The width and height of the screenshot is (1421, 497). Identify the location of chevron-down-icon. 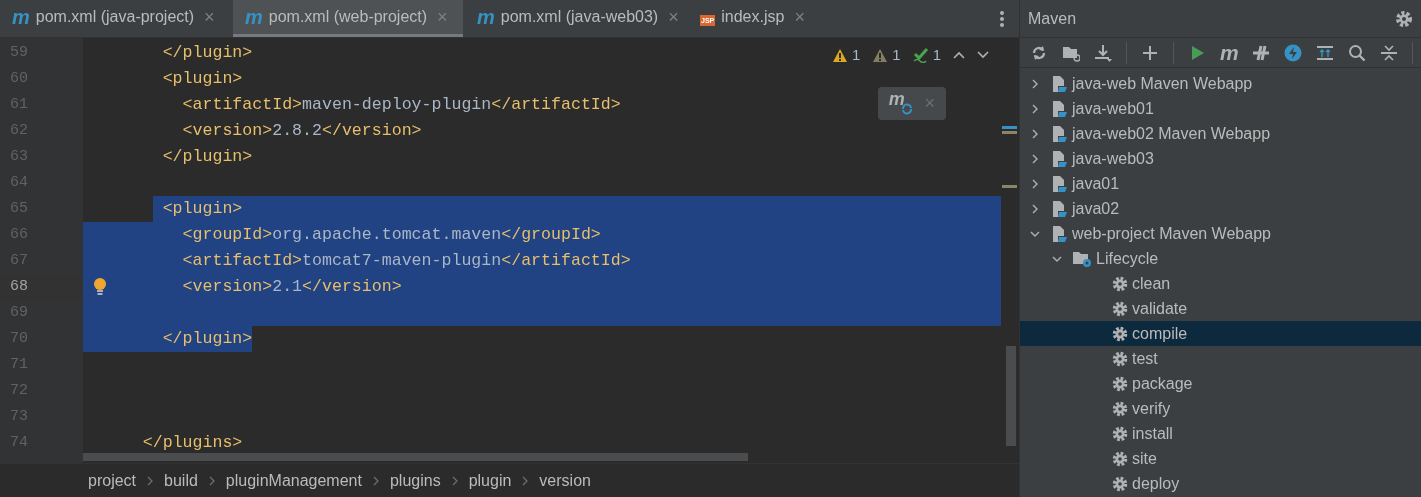
(983, 55).